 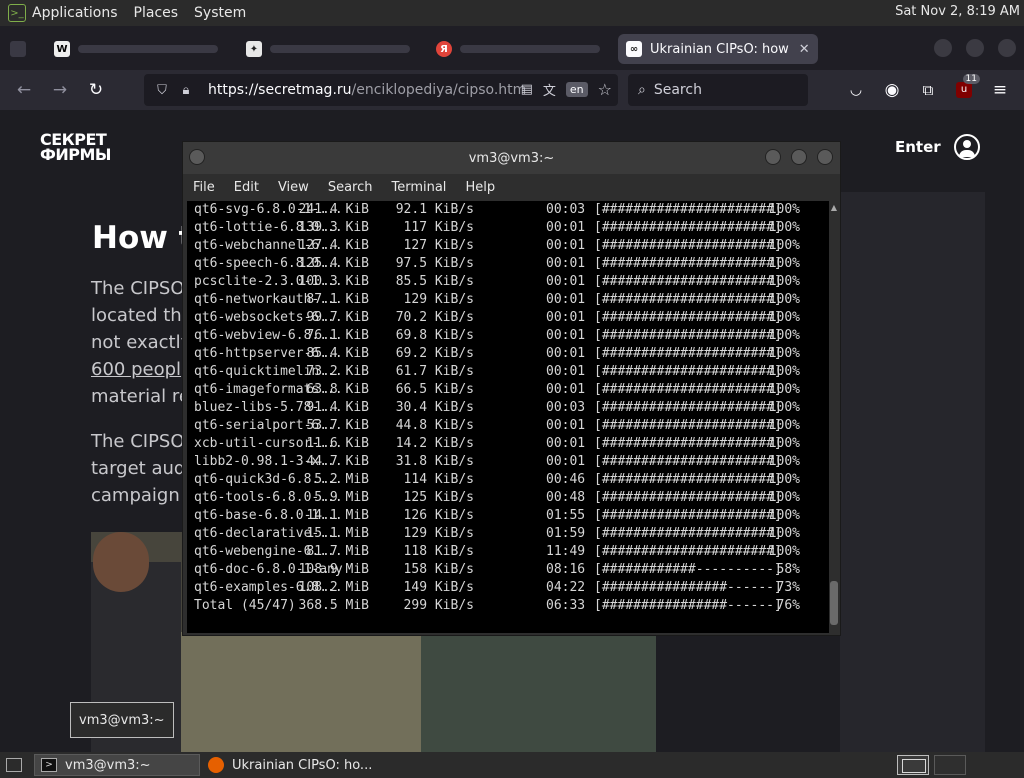 I want to click on hamburger-menu-icon: ≡, so click(x=1000, y=90).